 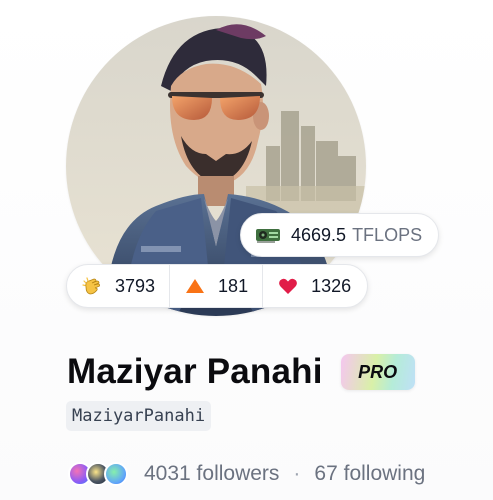 What do you see at coordinates (195, 371) in the screenshot?
I see `display-name: Maziyar Panahi` at bounding box center [195, 371].